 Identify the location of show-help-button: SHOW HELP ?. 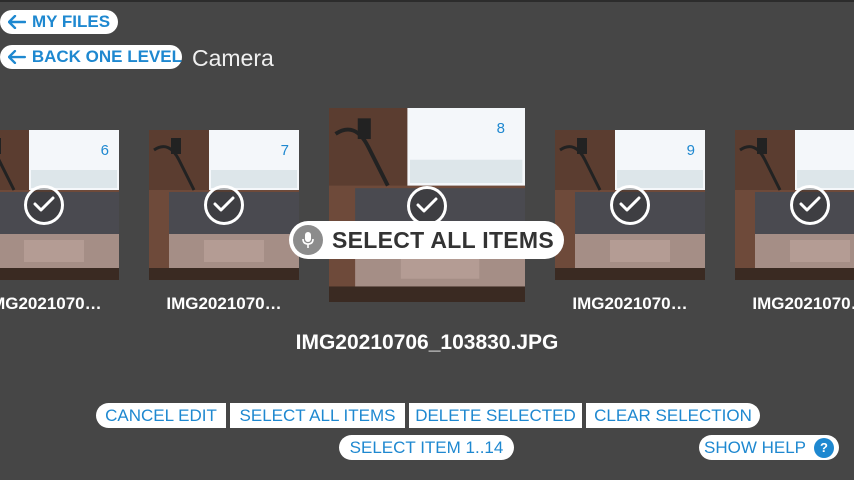
(769, 447).